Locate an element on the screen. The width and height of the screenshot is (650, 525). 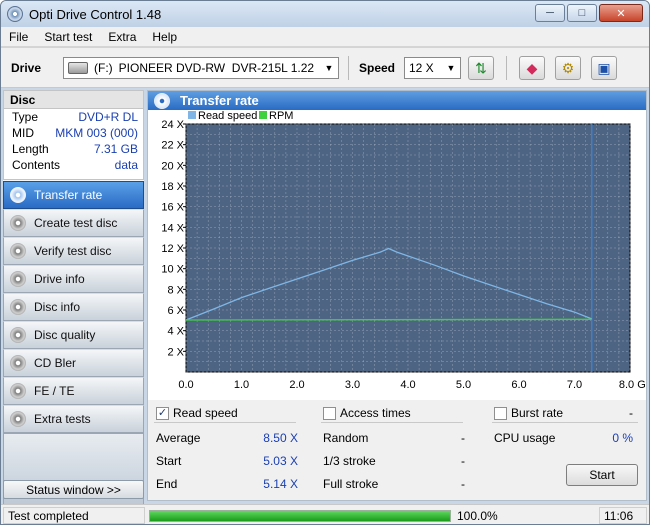
eraser-icon: ◆ is located at coordinates (532, 68).